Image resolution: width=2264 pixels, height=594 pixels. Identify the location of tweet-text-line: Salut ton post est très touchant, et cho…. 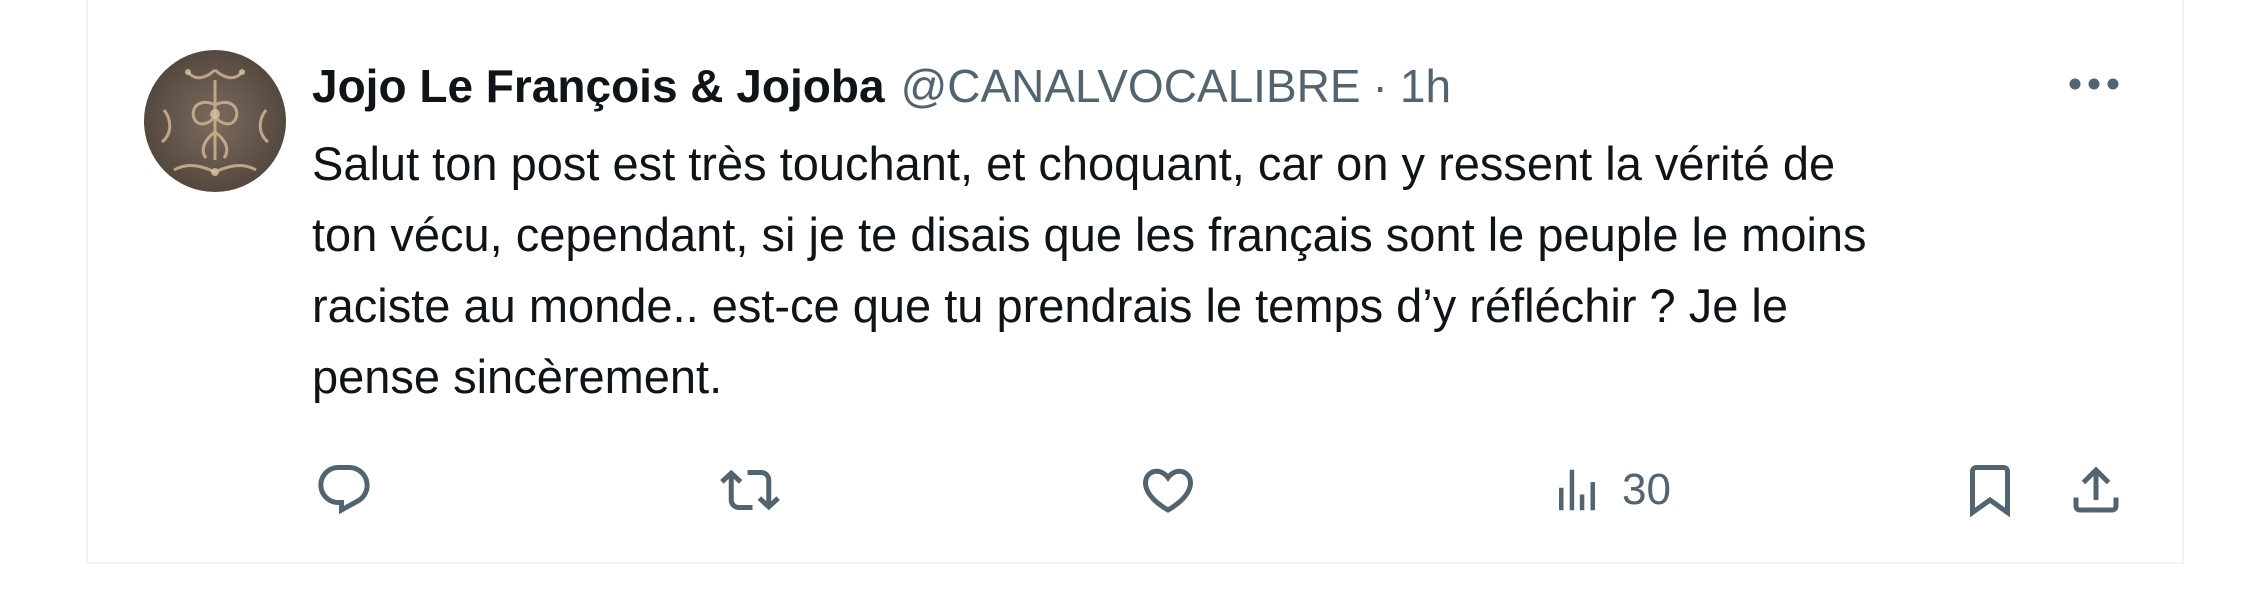
(1074, 163).